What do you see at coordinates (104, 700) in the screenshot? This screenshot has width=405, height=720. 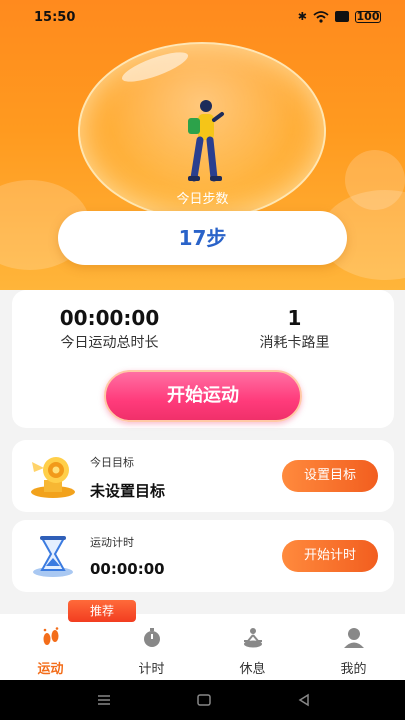 I see `menu-icon` at bounding box center [104, 700].